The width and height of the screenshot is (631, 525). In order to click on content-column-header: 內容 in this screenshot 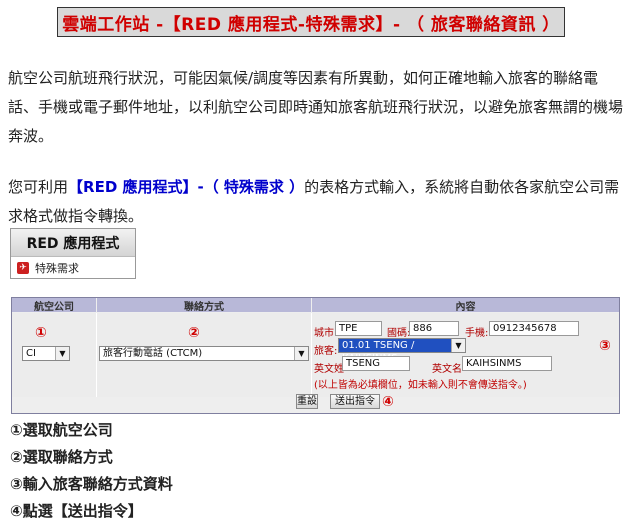, I will do `click(465, 305)`.